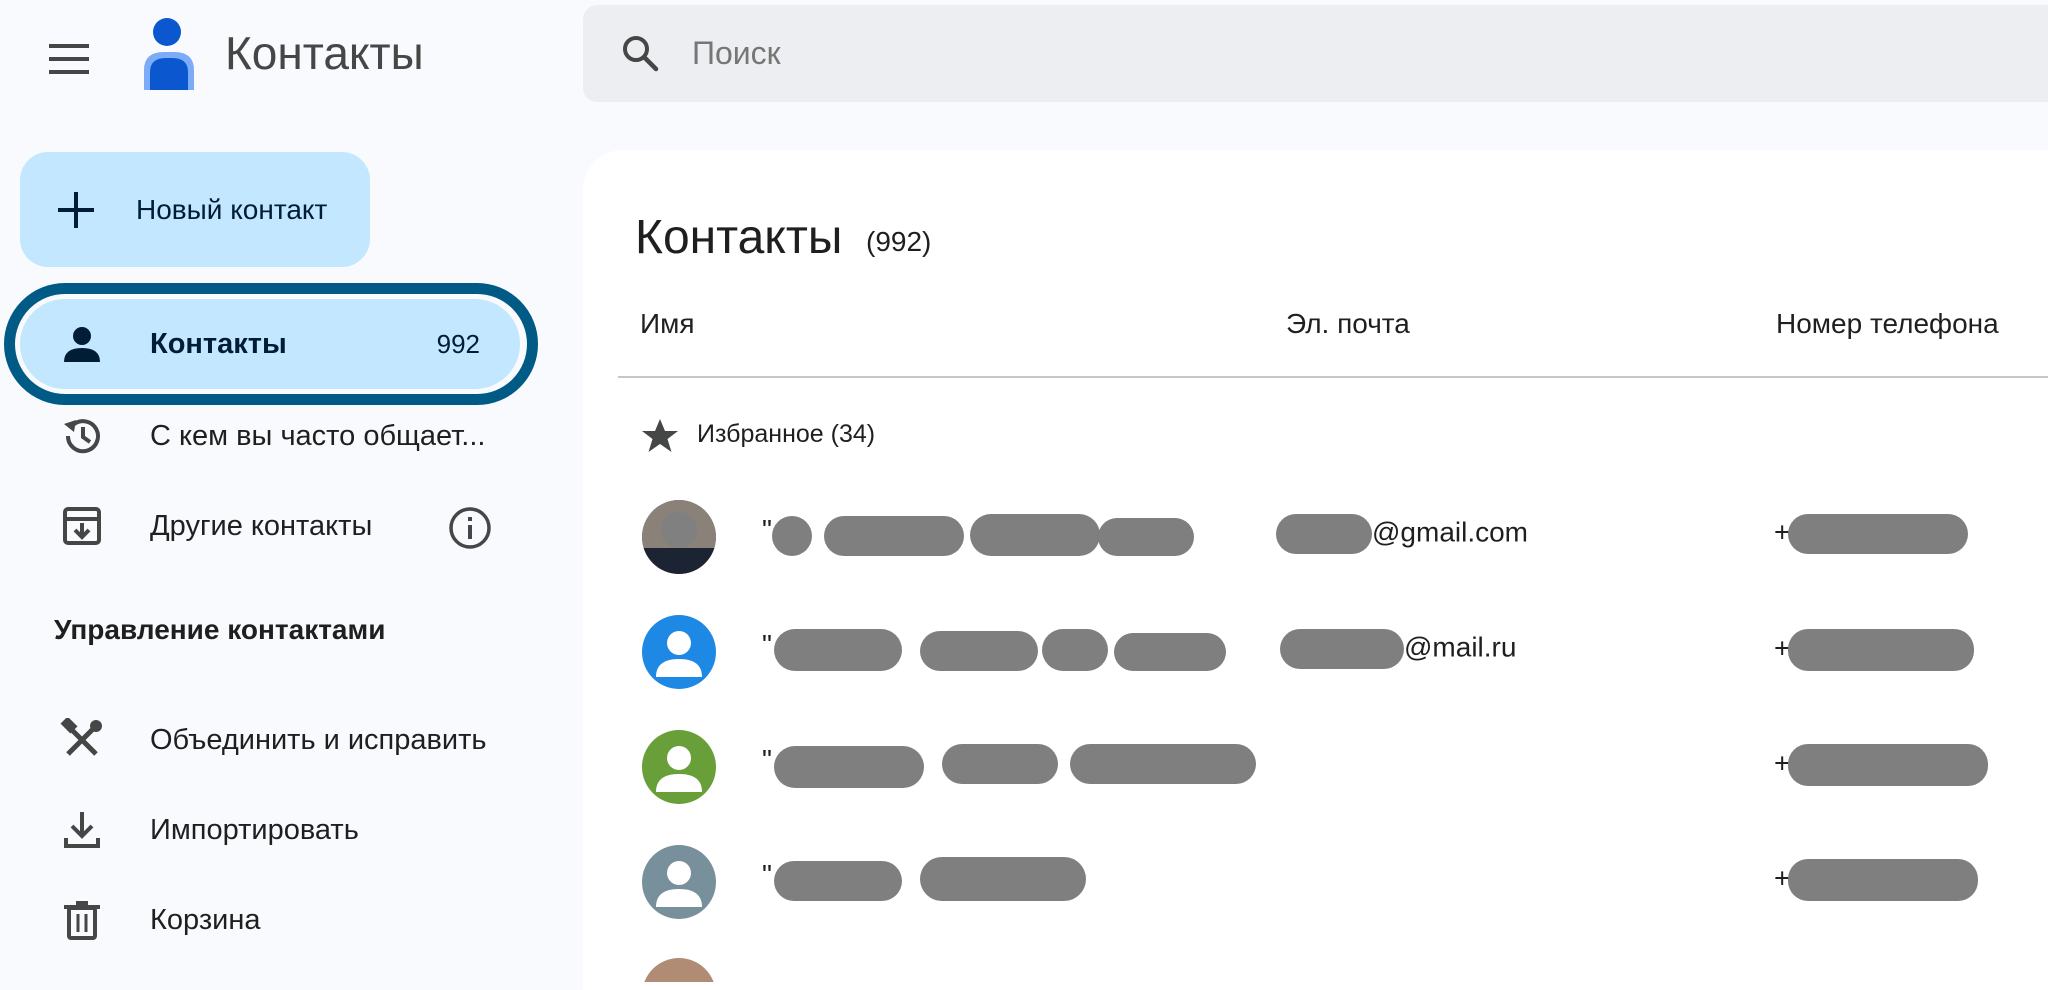 The width and height of the screenshot is (2048, 990). I want to click on contact-email: @mail.ru, so click(1398, 649).